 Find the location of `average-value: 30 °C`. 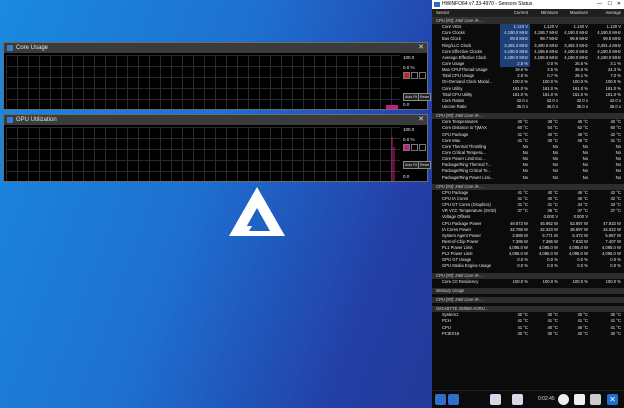

average-value: 30 °C is located at coordinates (615, 333).